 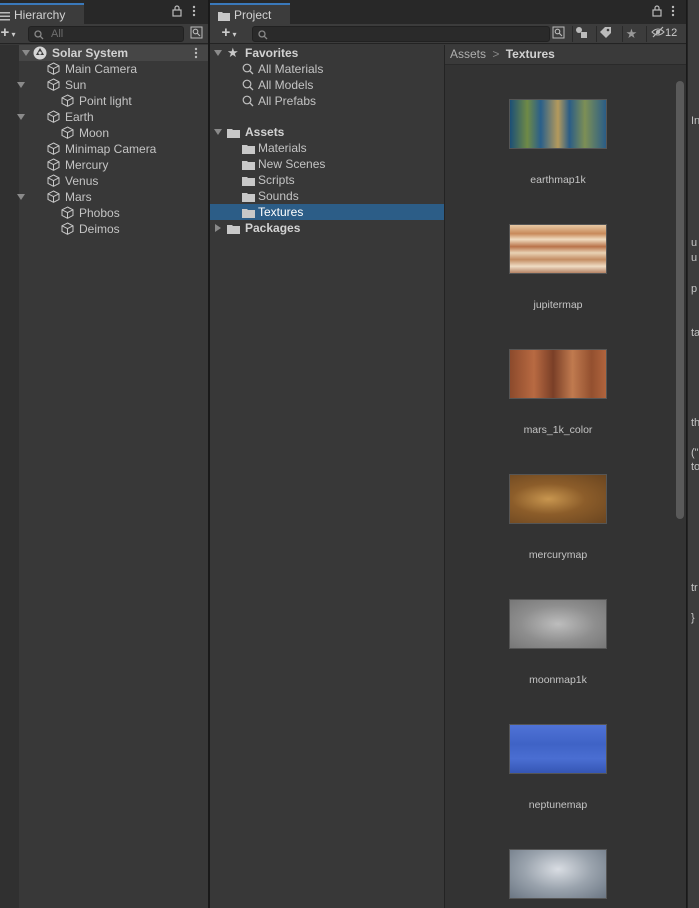 What do you see at coordinates (327, 212) in the screenshot?
I see `folder-item: Textures` at bounding box center [327, 212].